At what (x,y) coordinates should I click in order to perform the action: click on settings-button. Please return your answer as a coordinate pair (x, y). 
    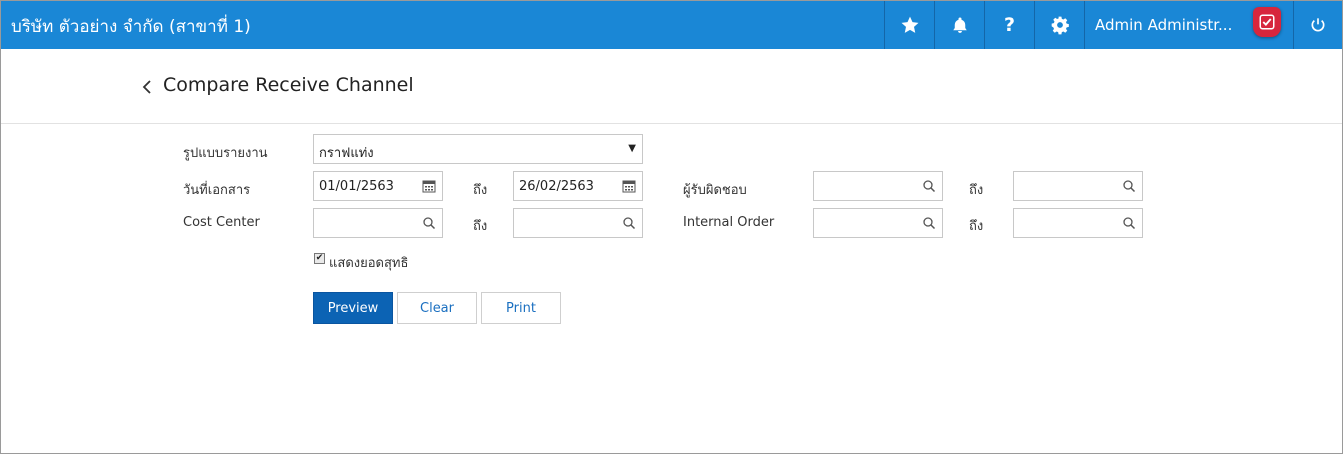
    Looking at the image, I should click on (1059, 25).